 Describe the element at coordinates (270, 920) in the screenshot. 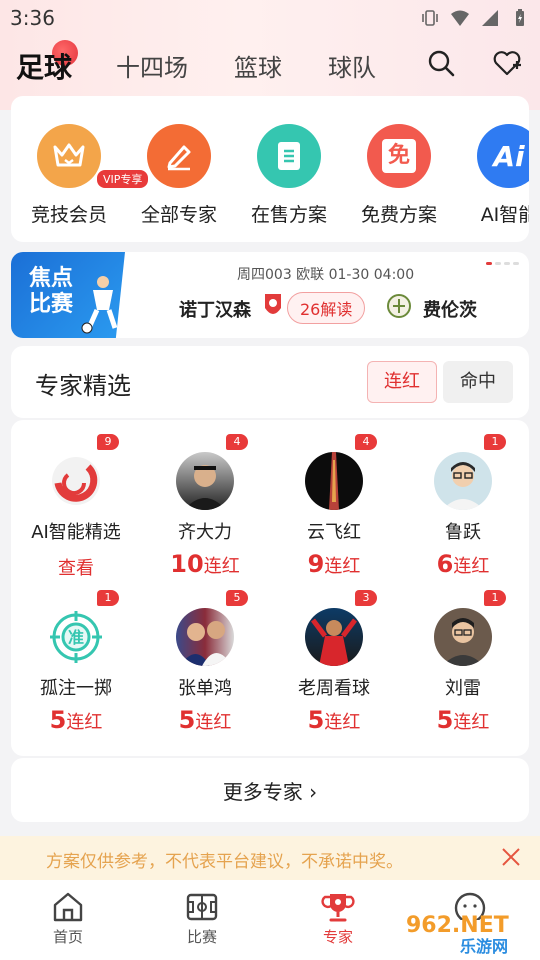

I see `bottom-navigation: 首页 比赛 专家 962.NET 乐游网` at that location.